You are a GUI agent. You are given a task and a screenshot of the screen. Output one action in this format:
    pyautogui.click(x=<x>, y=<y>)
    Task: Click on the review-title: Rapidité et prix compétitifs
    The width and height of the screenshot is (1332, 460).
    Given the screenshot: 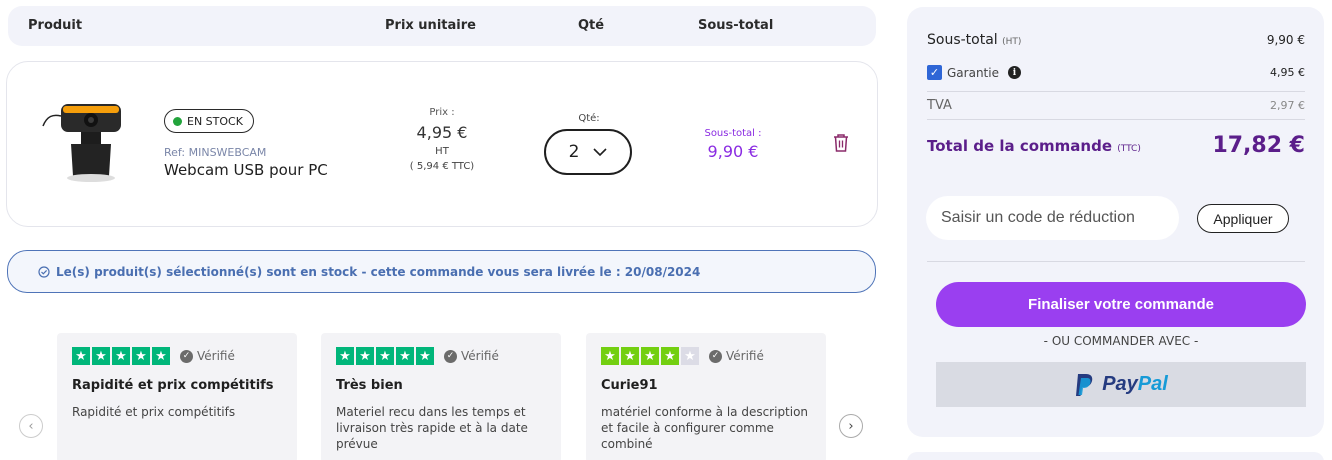 What is the action you would take?
    pyautogui.click(x=173, y=385)
    